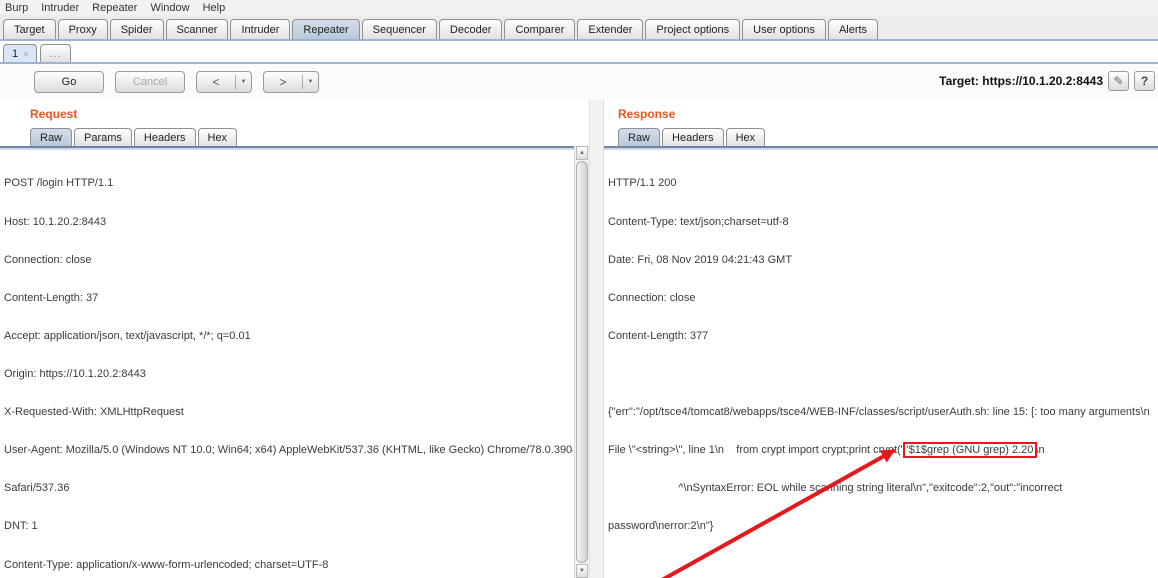  I want to click on menu-item-repeater: Repeater, so click(114, 8).